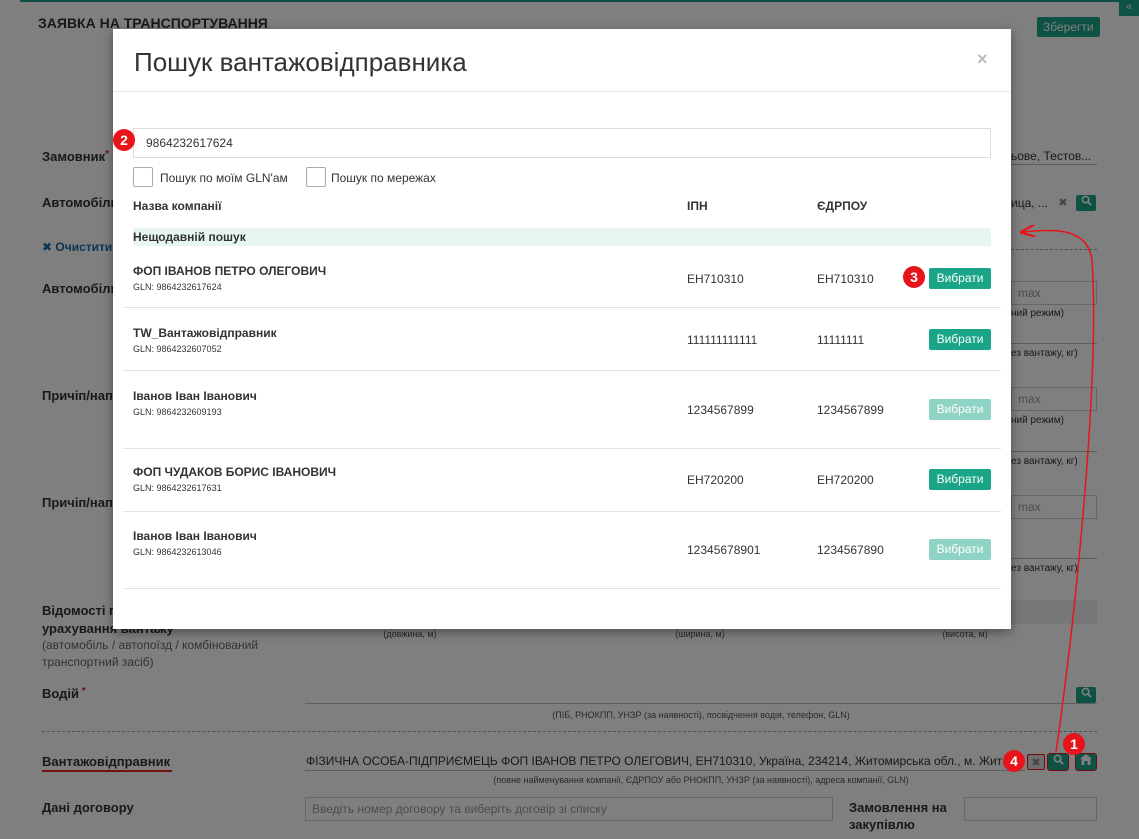 This screenshot has width=1139, height=839. What do you see at coordinates (845, 279) in the screenshot?
I see `company-edrpou: ЕН710310` at bounding box center [845, 279].